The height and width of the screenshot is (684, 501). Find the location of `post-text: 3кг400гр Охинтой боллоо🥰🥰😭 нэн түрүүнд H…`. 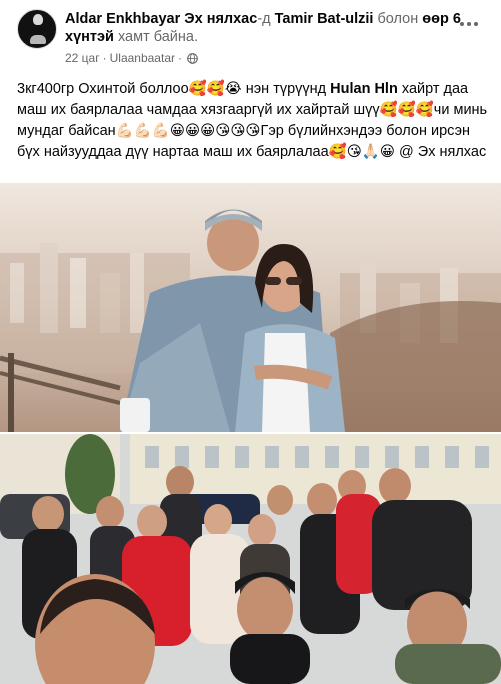

post-text: 3кг400гр Охинтой боллоо🥰🥰😭 нэн түрүүнд H… is located at coordinates (254, 121).